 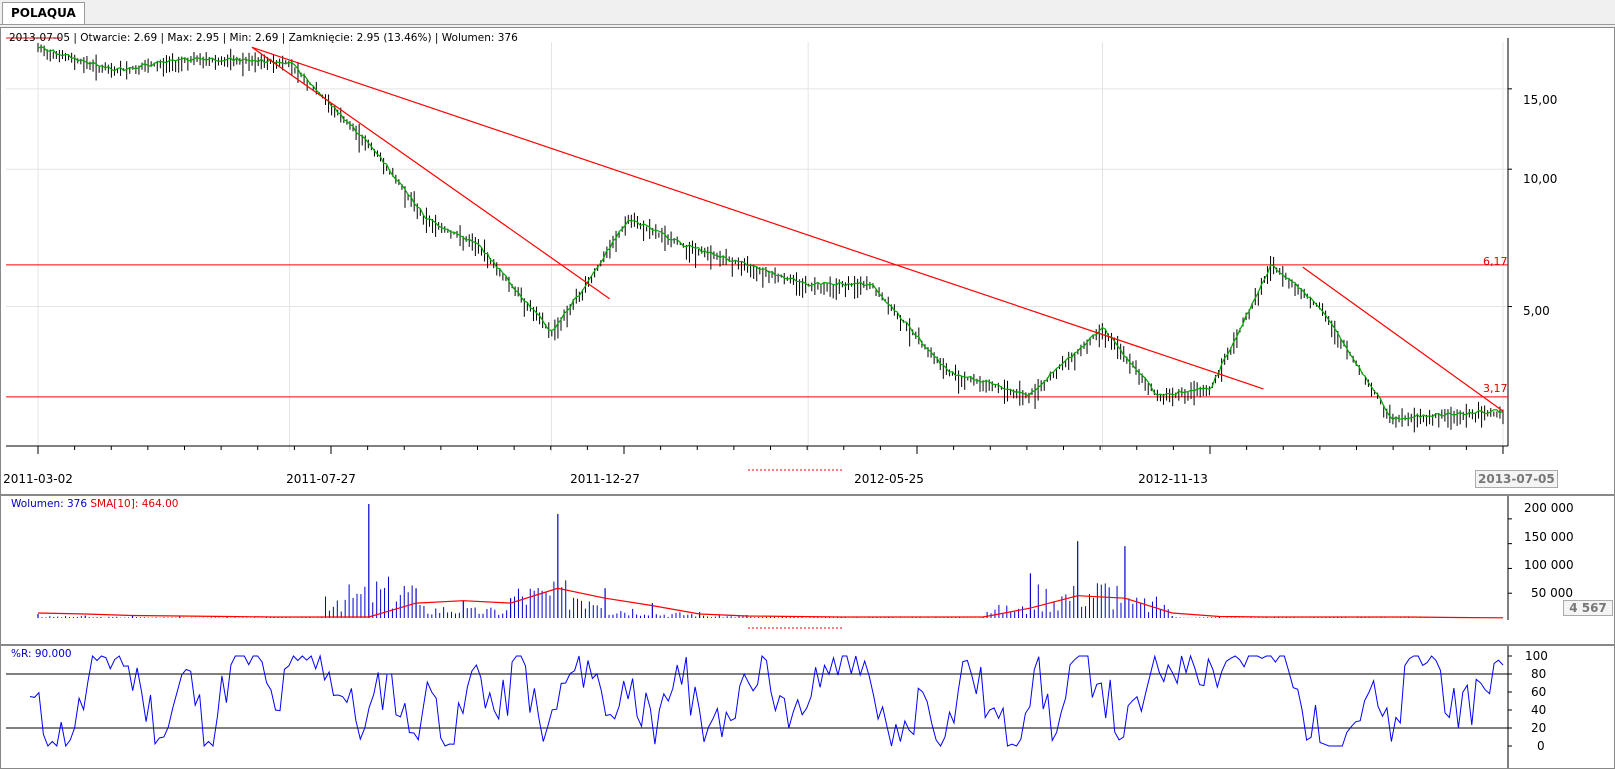 What do you see at coordinates (43, 13) in the screenshot?
I see `tab-polaqua: POLAQUA` at bounding box center [43, 13].